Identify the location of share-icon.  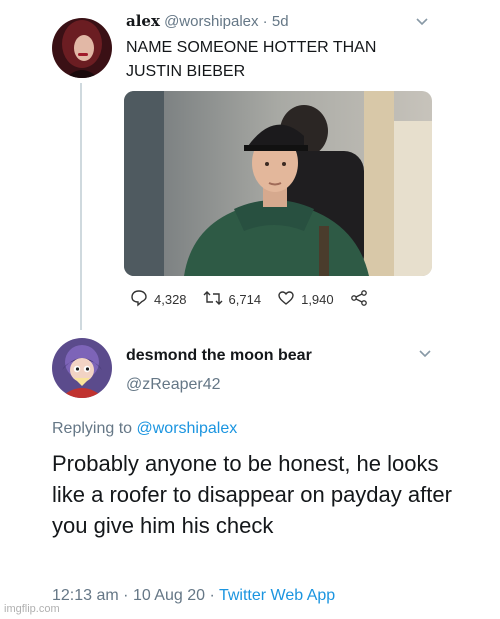
(362, 299).